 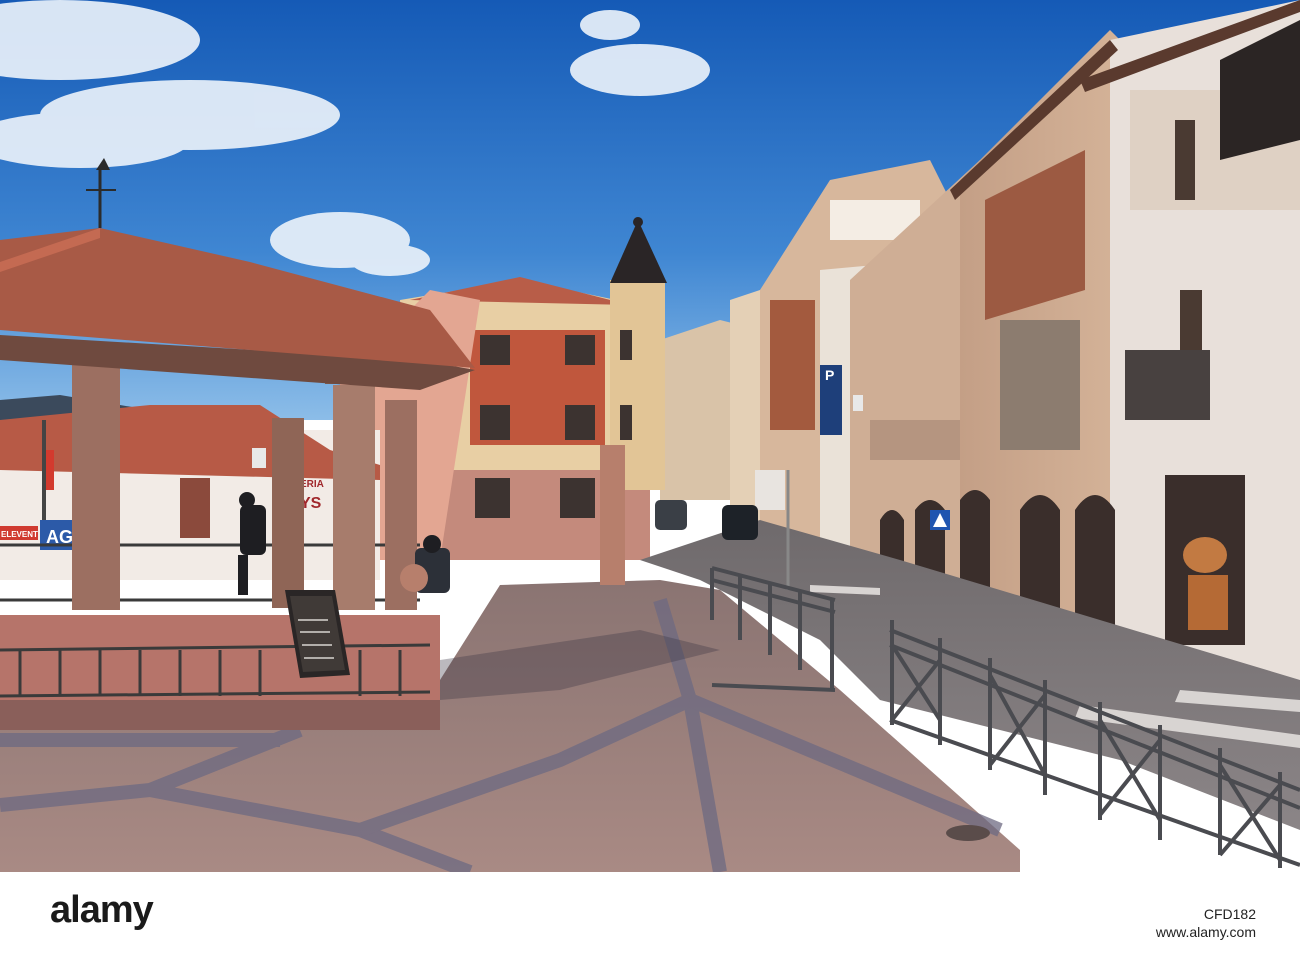 What do you see at coordinates (858, 403) in the screenshot?
I see `wall-lamp` at bounding box center [858, 403].